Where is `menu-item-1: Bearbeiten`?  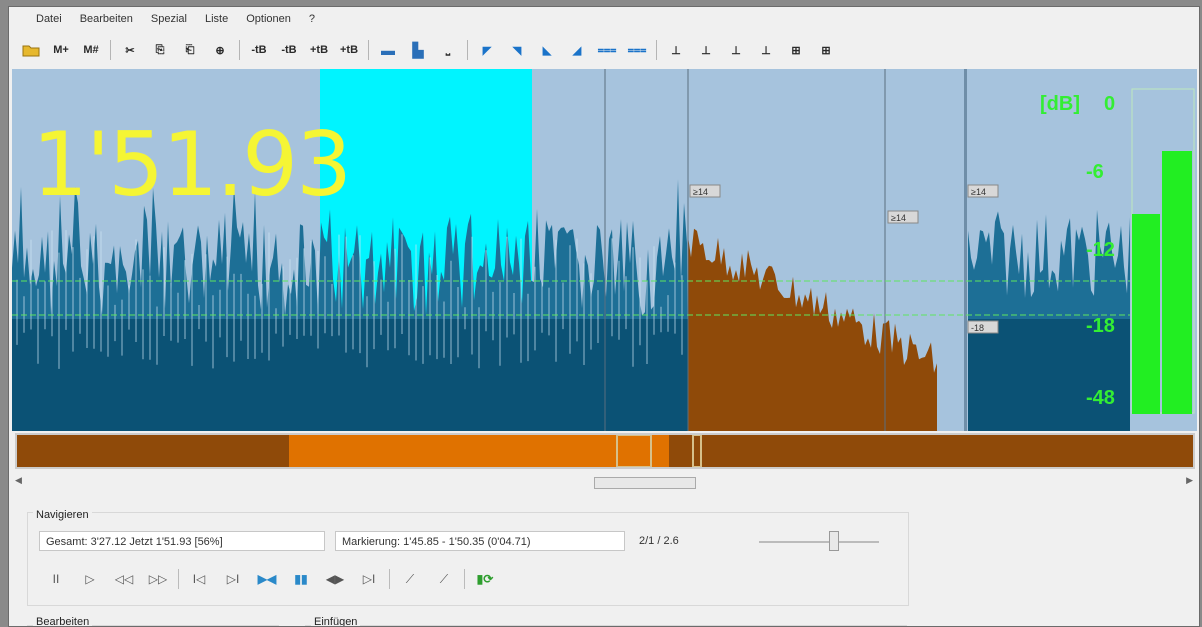
menu-item-1: Bearbeiten is located at coordinates (106, 19).